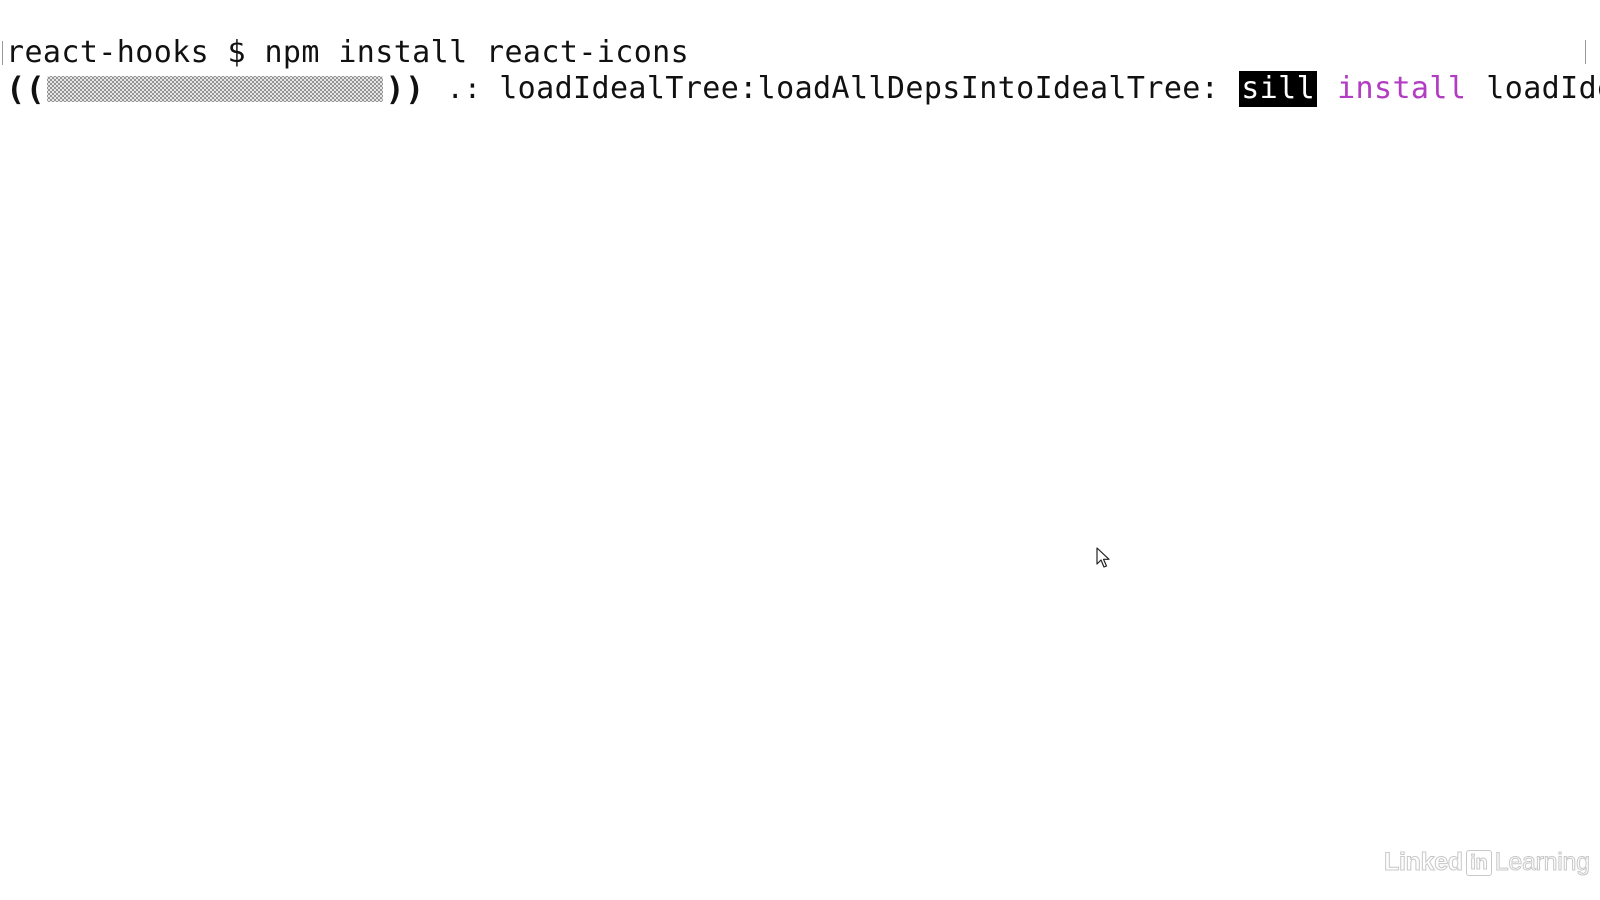 This screenshot has width=1600, height=900. What do you see at coordinates (1278, 89) in the screenshot?
I see `log-level-badge: sill` at bounding box center [1278, 89].